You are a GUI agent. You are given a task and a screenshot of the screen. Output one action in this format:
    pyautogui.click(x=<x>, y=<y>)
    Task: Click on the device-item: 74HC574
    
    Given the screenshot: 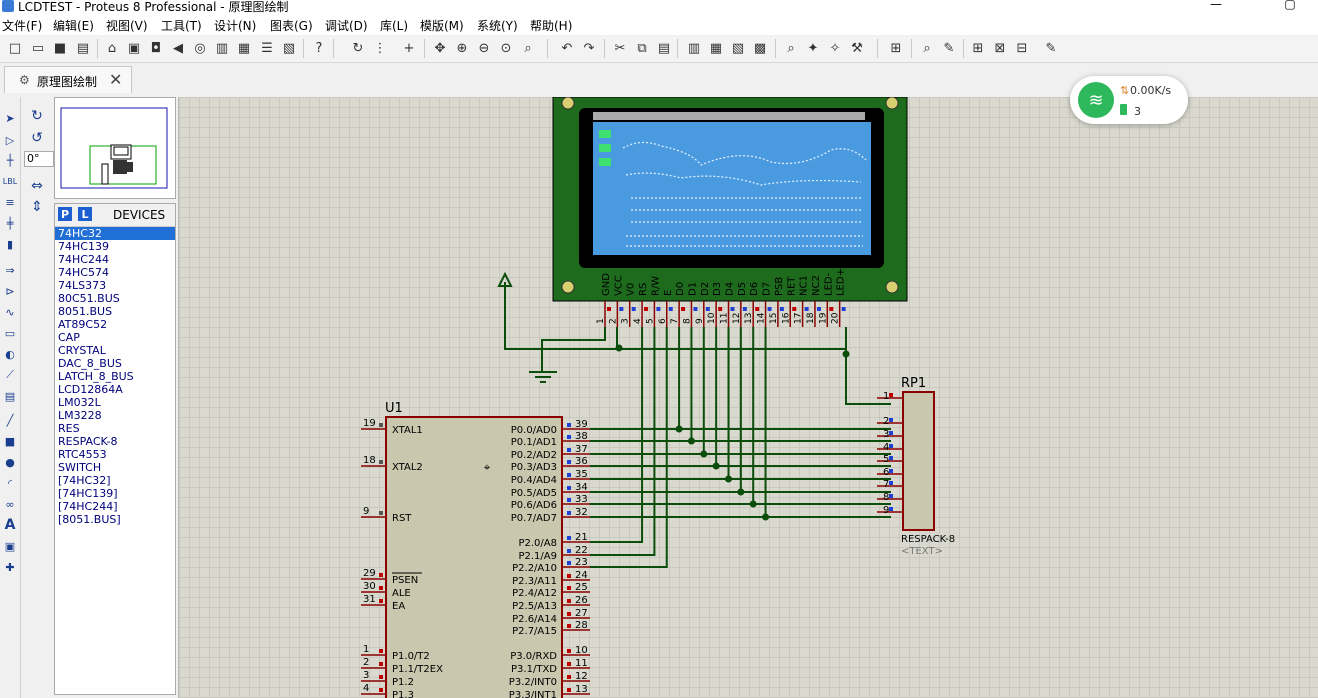 What is the action you would take?
    pyautogui.click(x=115, y=272)
    